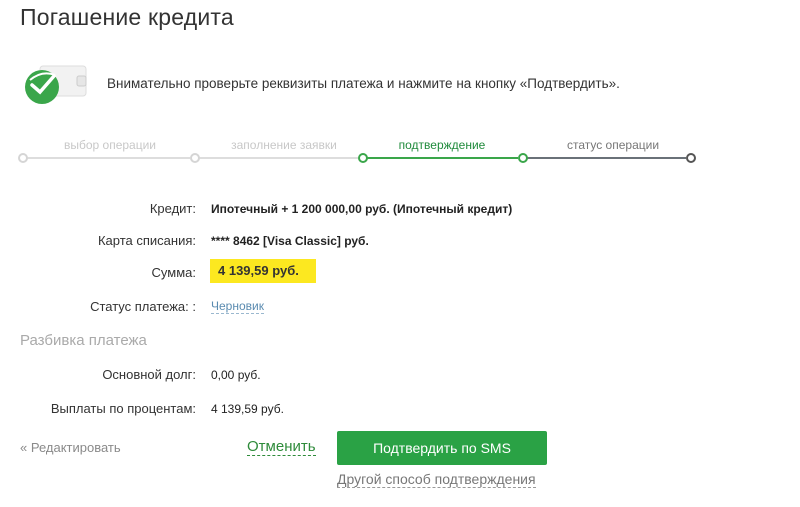 The width and height of the screenshot is (800, 507). I want to click on confirm-sms-button: Подтвердить по SMS, so click(442, 448).